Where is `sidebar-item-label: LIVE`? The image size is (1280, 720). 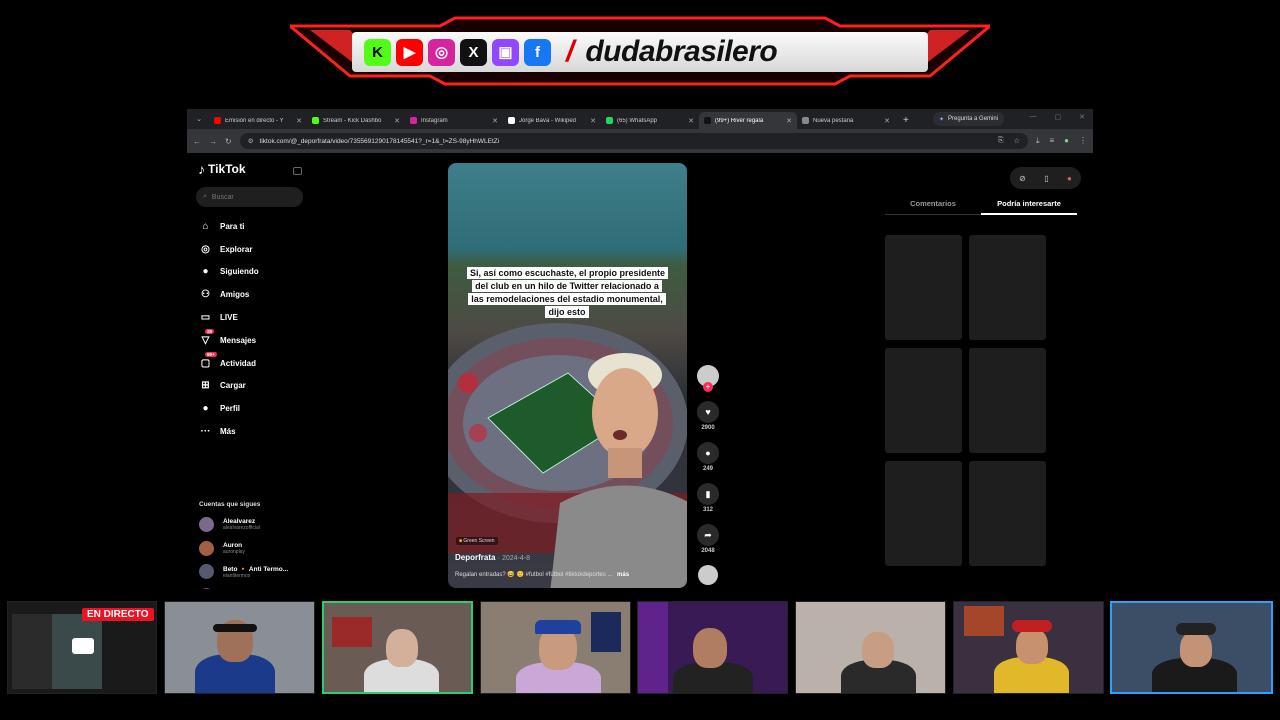
sidebar-item-label: LIVE is located at coordinates (229, 318).